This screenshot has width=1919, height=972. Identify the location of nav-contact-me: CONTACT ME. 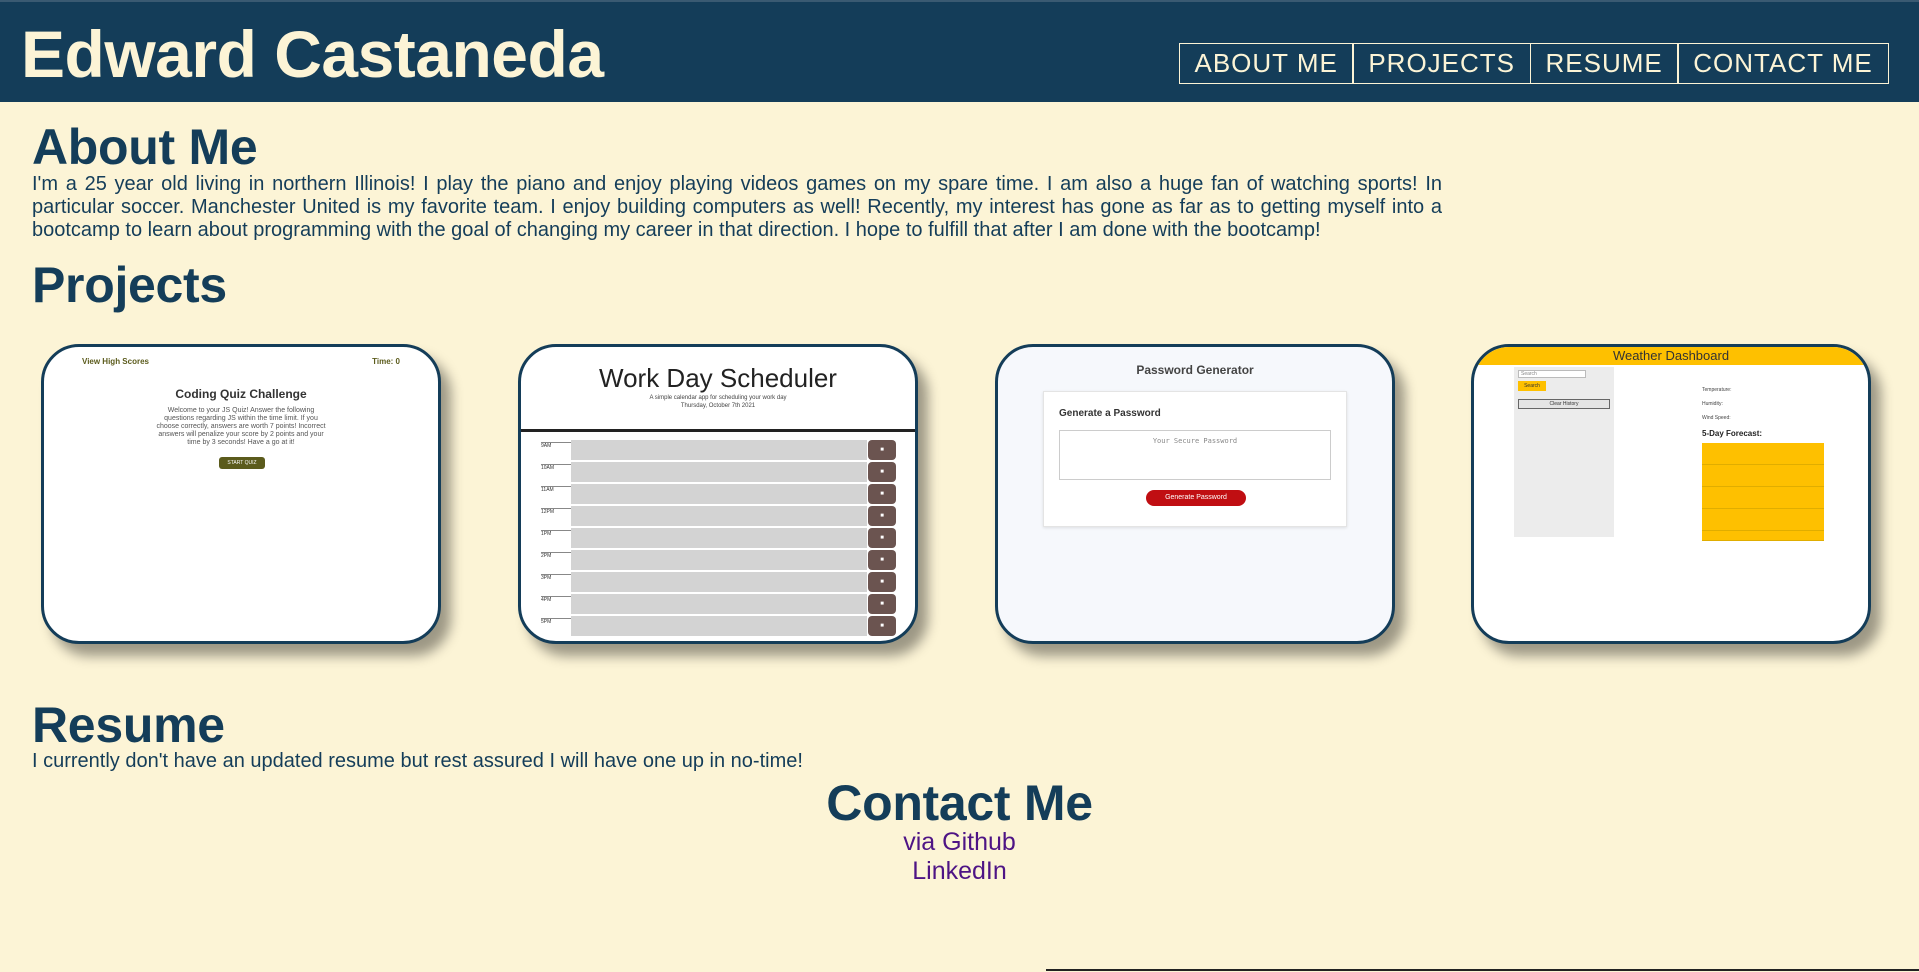
(1783, 63).